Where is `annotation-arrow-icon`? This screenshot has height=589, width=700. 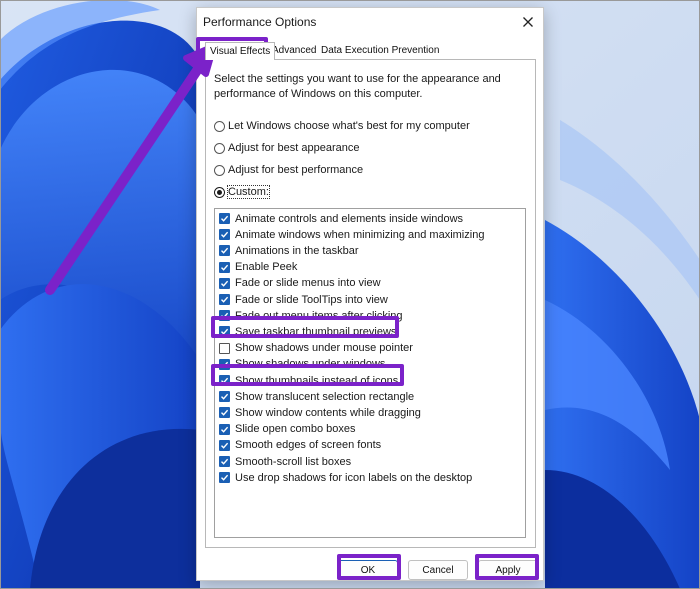
annotation-arrow-icon is located at coordinates (131, 169).